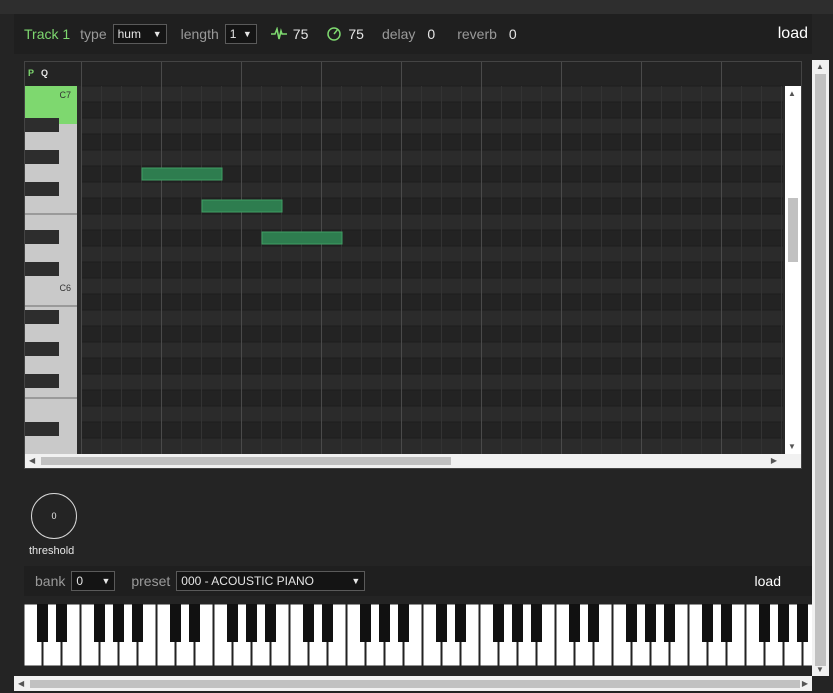  Describe the element at coordinates (129, 34) in the screenshot. I see `type-select-value: hum` at that location.